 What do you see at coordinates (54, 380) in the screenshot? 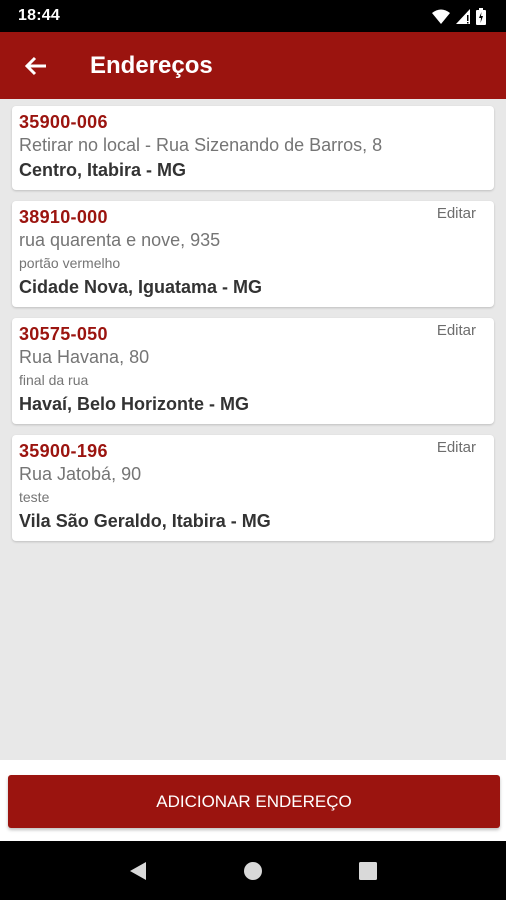
I see `address-complement: final da rua` at bounding box center [54, 380].